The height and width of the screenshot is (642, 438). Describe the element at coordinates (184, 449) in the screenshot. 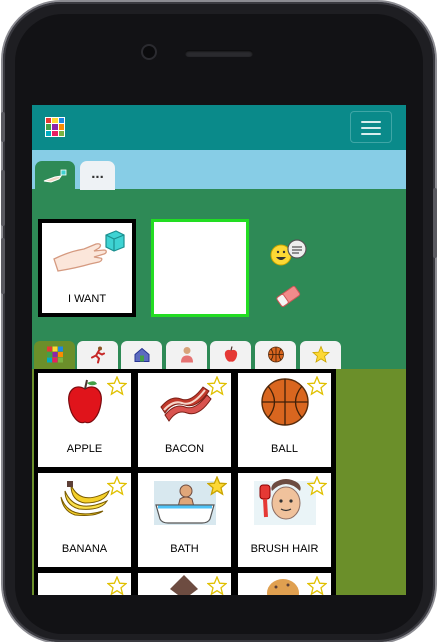

I see `tile-label: BACON` at that location.